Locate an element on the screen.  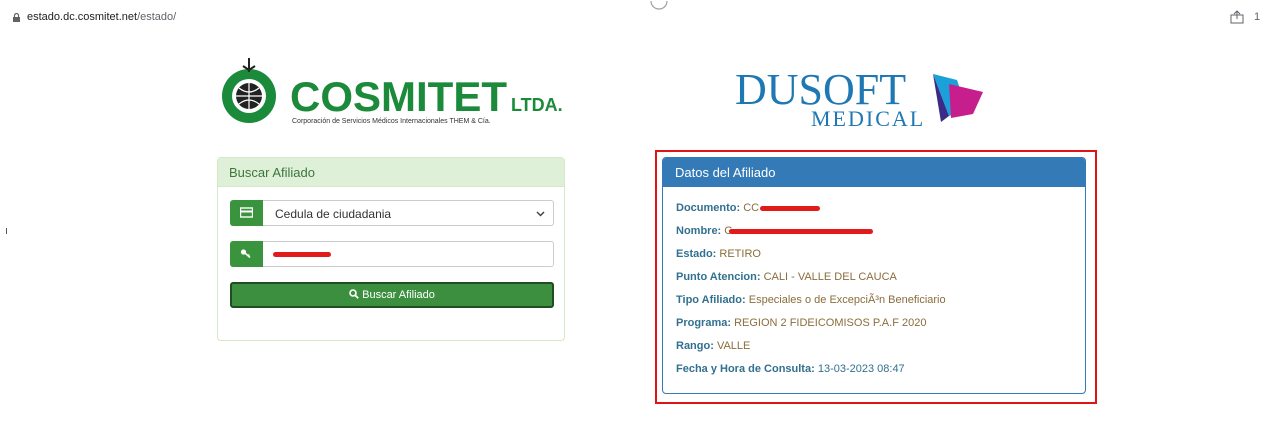
field-estado: Estado: RETIRO is located at coordinates (718, 254).